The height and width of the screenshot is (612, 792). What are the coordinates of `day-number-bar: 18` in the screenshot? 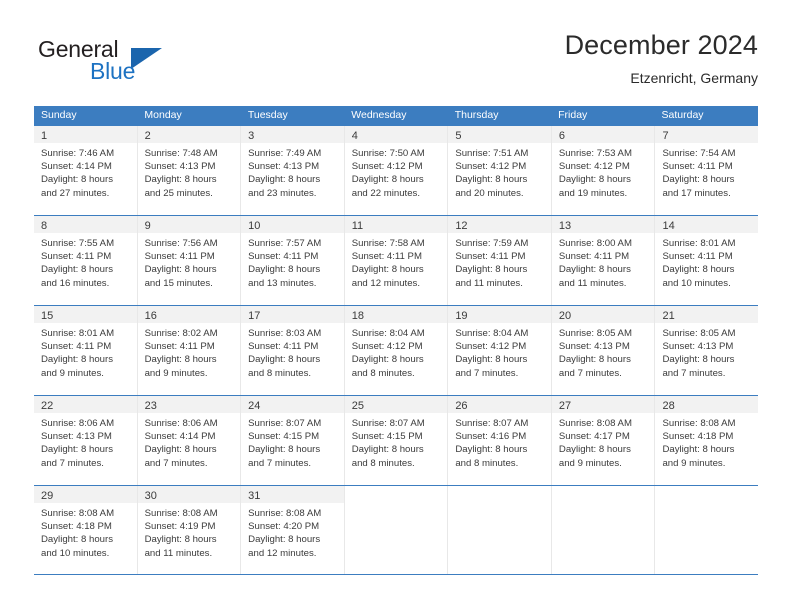 It's located at (396, 314).